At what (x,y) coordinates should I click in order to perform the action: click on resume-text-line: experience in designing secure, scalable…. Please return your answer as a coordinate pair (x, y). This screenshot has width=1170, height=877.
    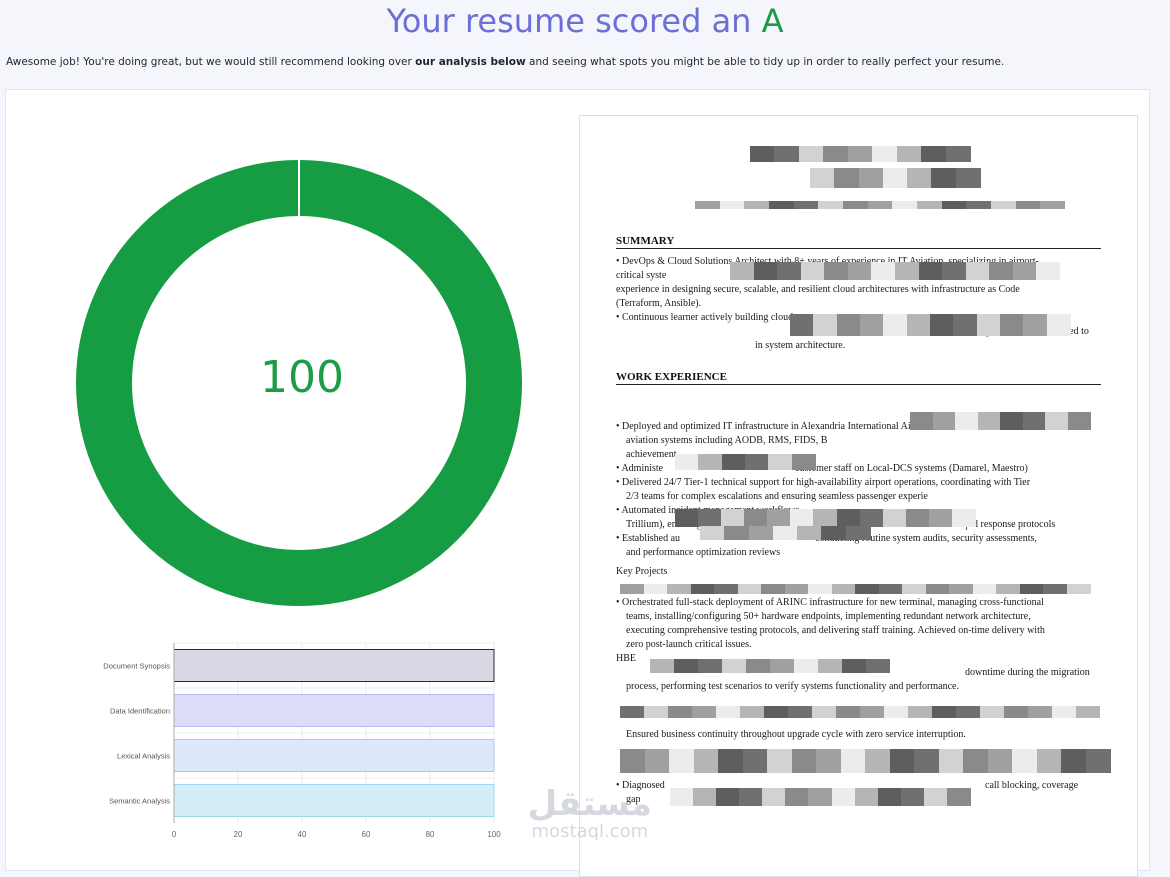
    Looking at the image, I should click on (818, 289).